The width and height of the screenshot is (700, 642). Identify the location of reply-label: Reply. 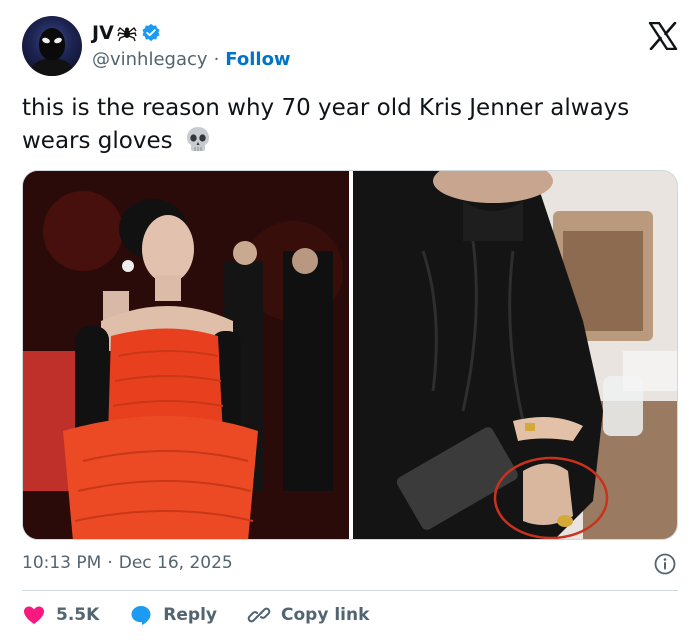
(190, 615).